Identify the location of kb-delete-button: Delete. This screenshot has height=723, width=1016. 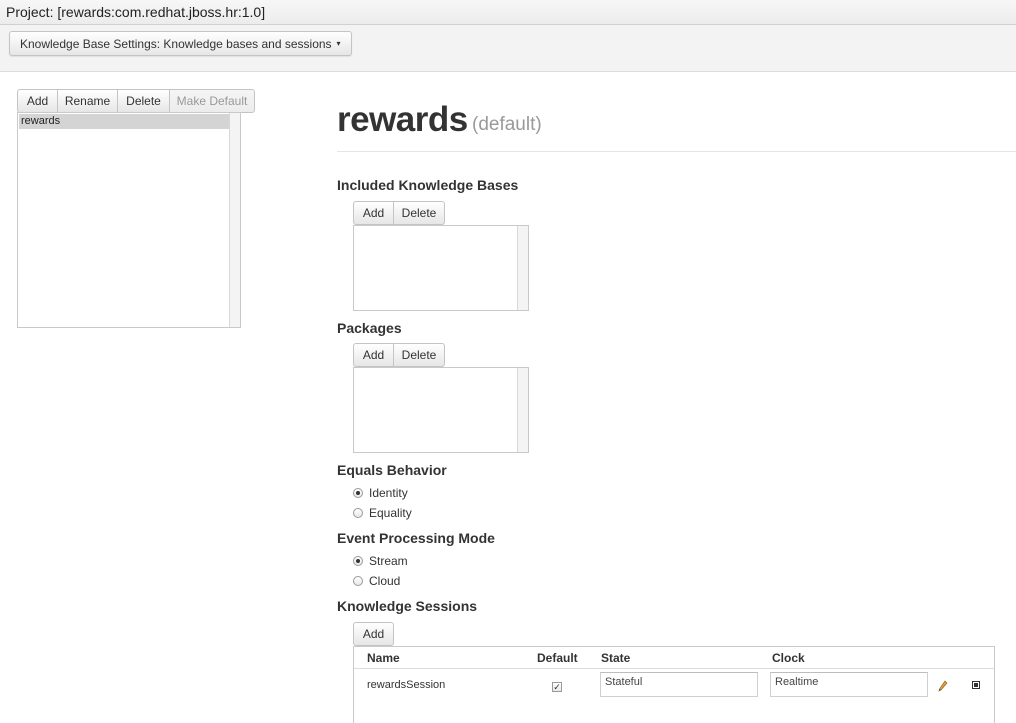
(143, 101).